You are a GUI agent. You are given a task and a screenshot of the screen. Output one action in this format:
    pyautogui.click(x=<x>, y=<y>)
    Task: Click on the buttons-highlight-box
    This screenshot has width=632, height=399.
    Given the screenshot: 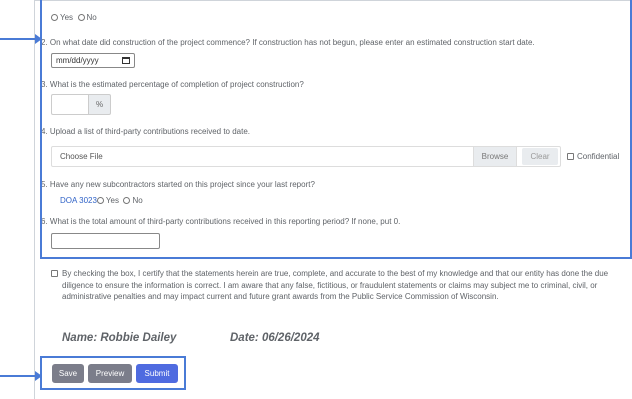 What is the action you would take?
    pyautogui.click(x=113, y=373)
    